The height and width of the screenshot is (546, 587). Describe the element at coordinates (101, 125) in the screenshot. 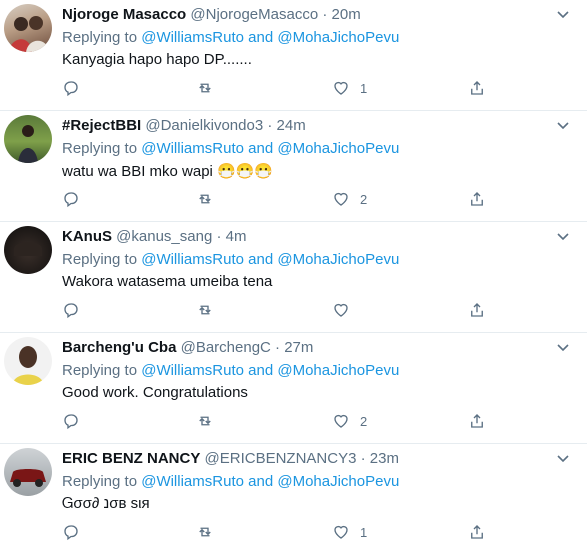

I see `display-name: #RejectBBI` at that location.